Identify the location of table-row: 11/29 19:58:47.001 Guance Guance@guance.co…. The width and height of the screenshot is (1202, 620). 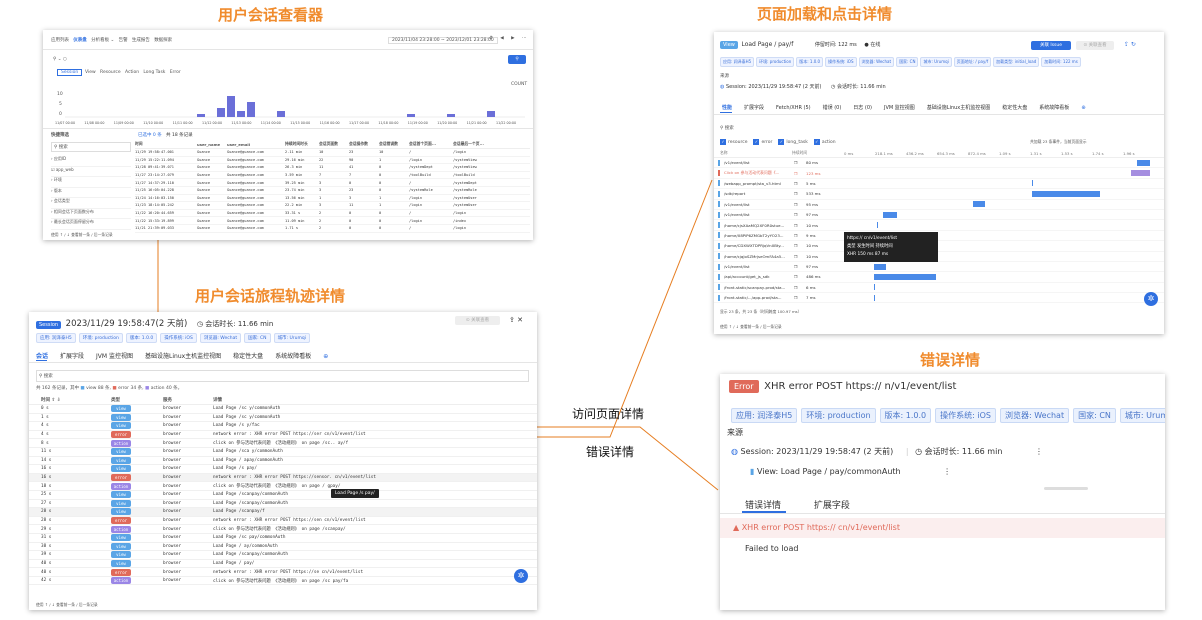
(332, 153).